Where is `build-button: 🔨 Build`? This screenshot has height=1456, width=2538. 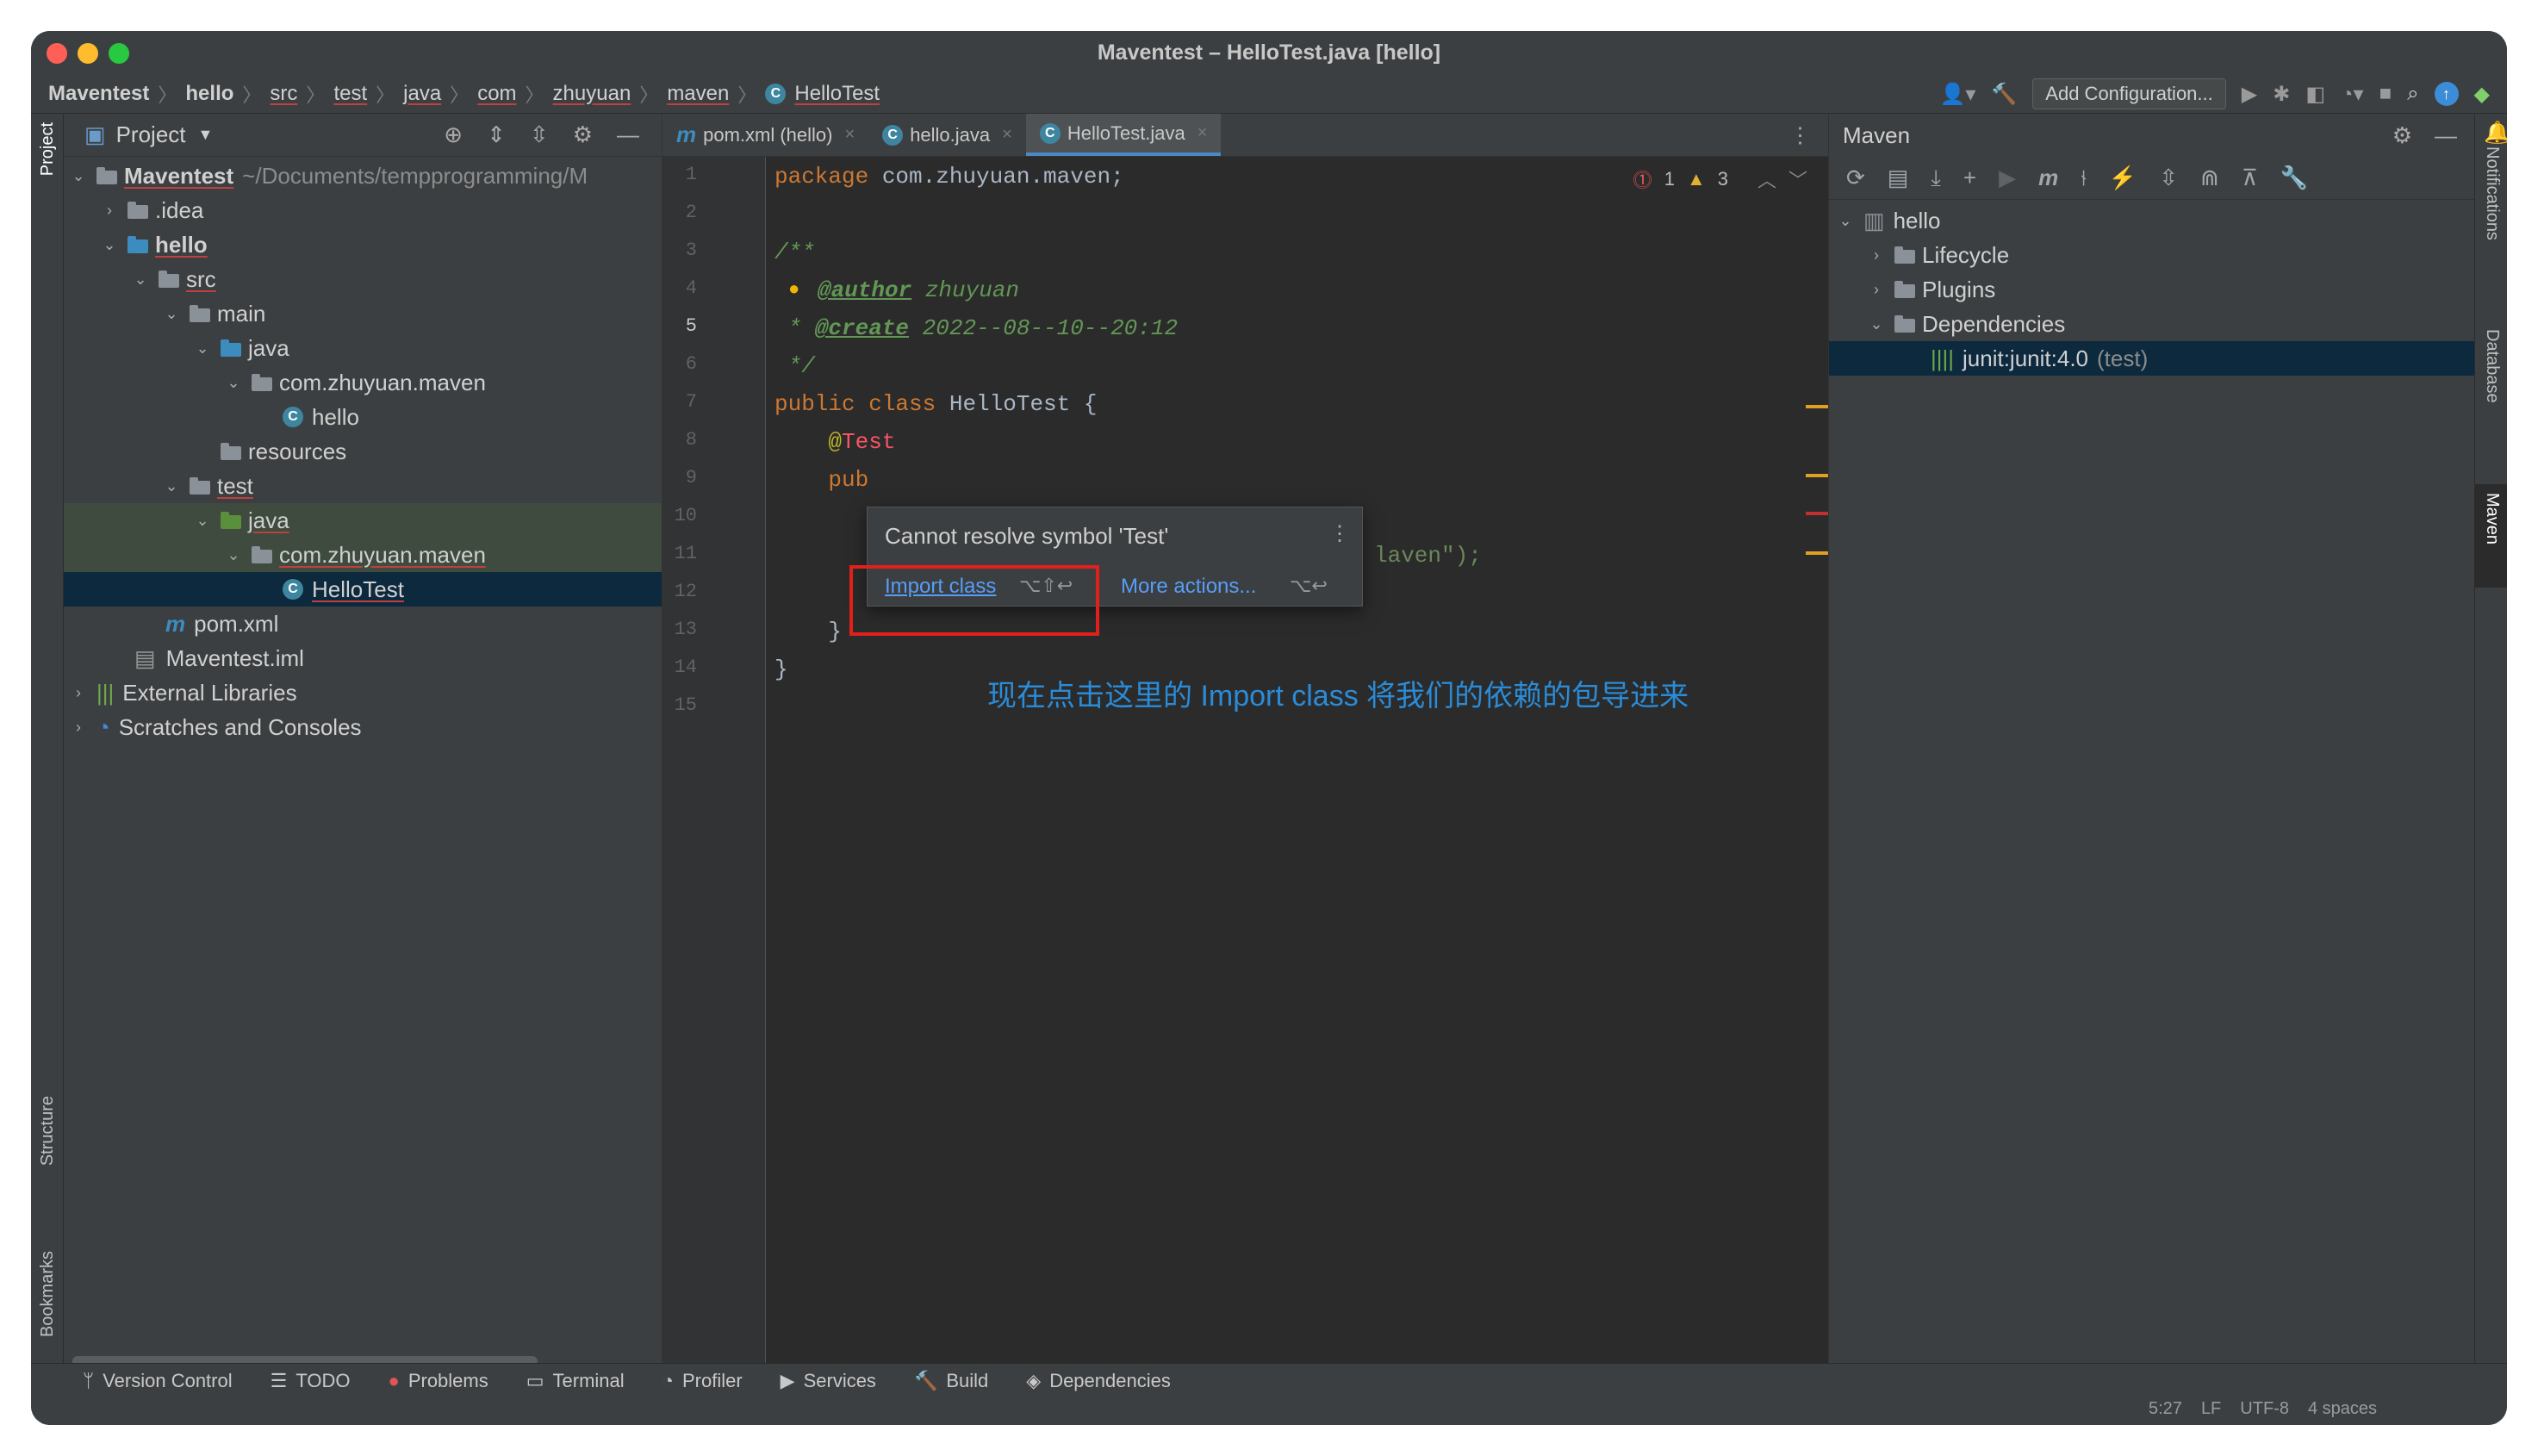
build-button: 🔨 Build is located at coordinates (951, 1381).